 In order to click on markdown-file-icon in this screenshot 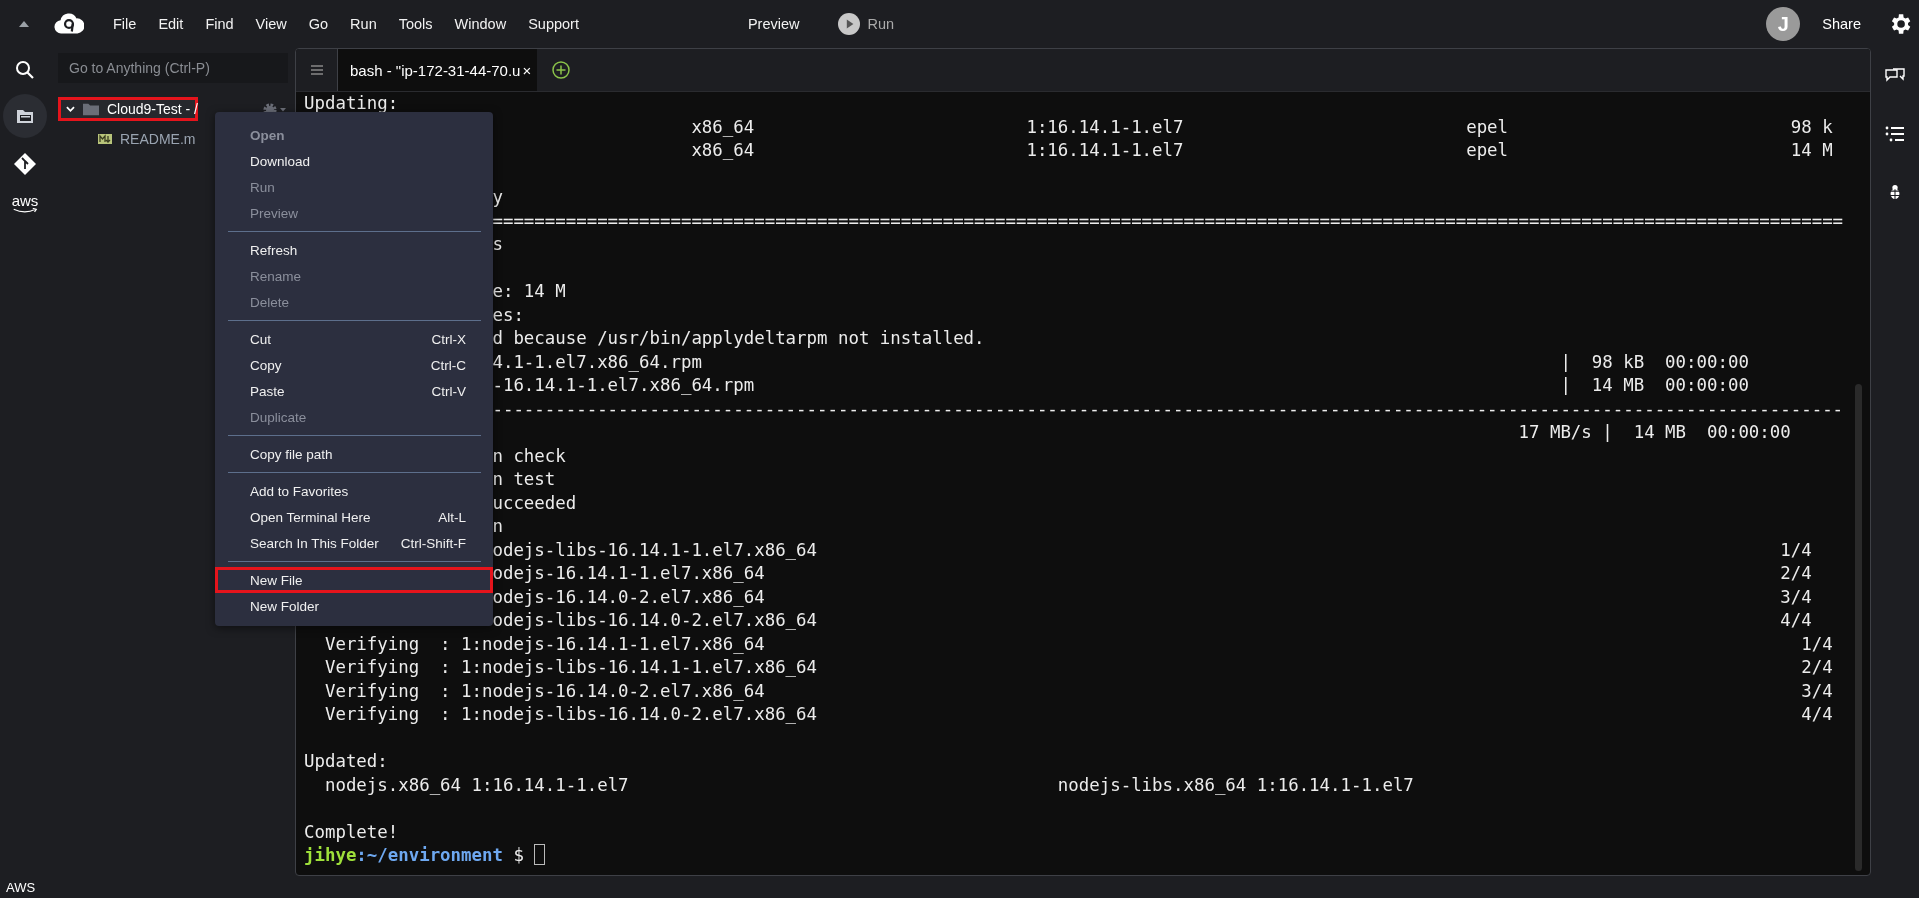, I will do `click(105, 139)`.